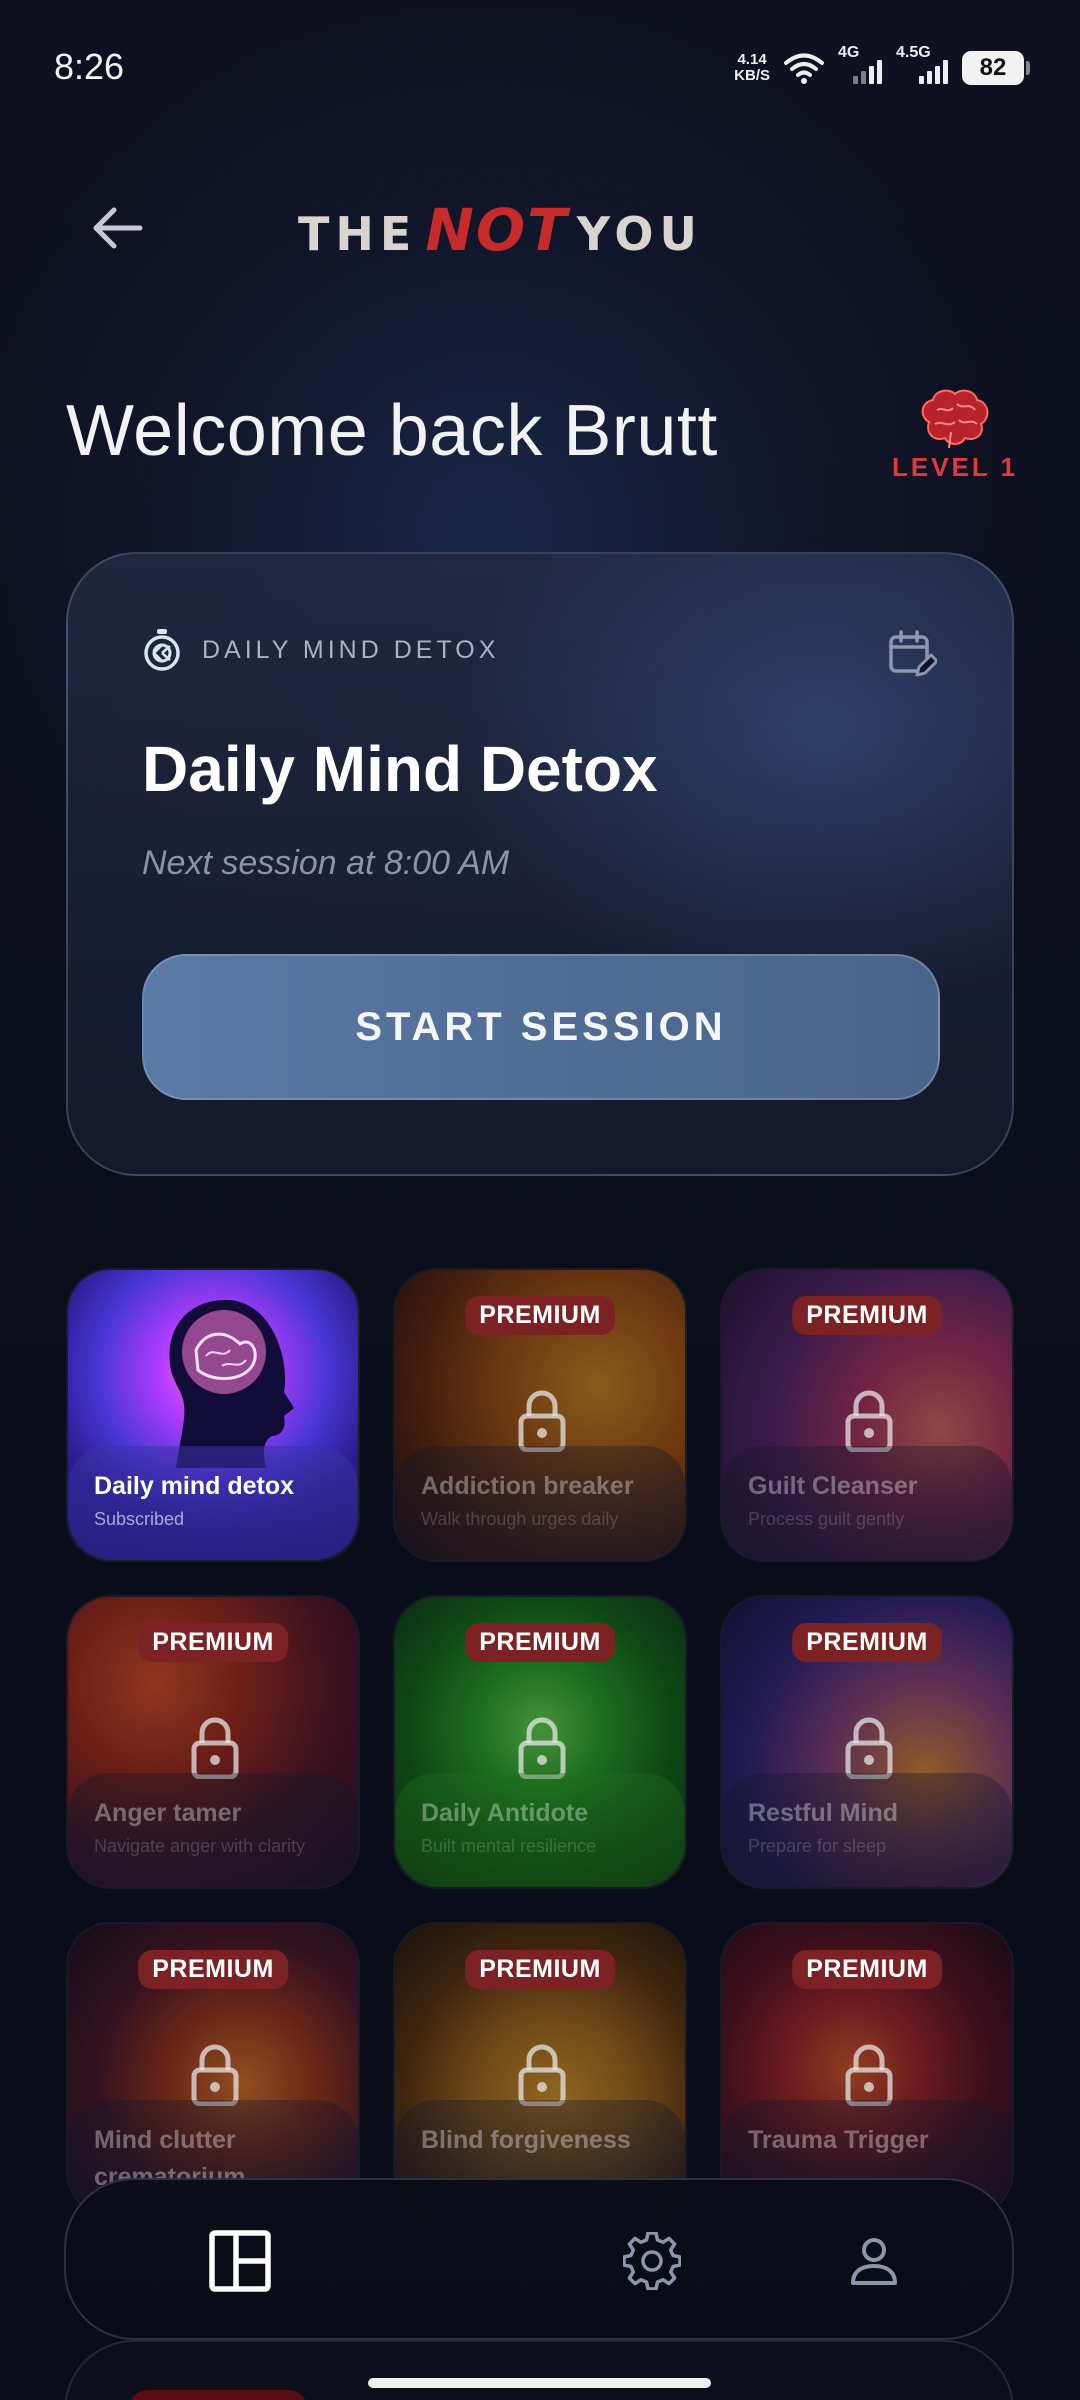 The height and width of the screenshot is (2400, 1080). I want to click on nav-home, so click(240, 2261).